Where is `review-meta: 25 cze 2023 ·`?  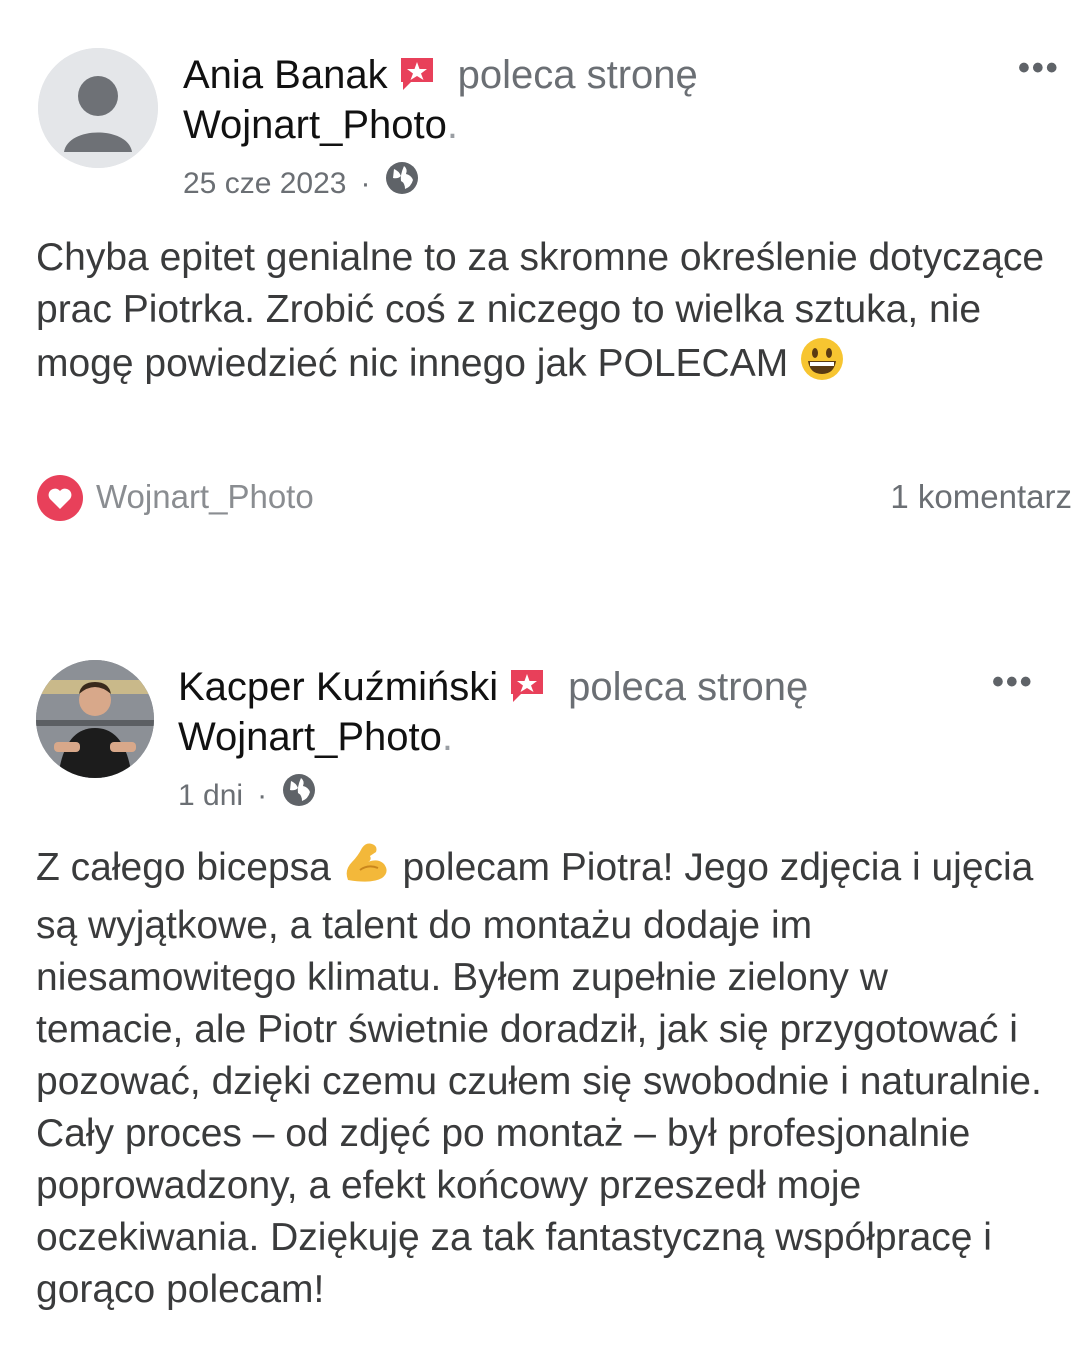 review-meta: 25 cze 2023 · is located at coordinates (301, 183).